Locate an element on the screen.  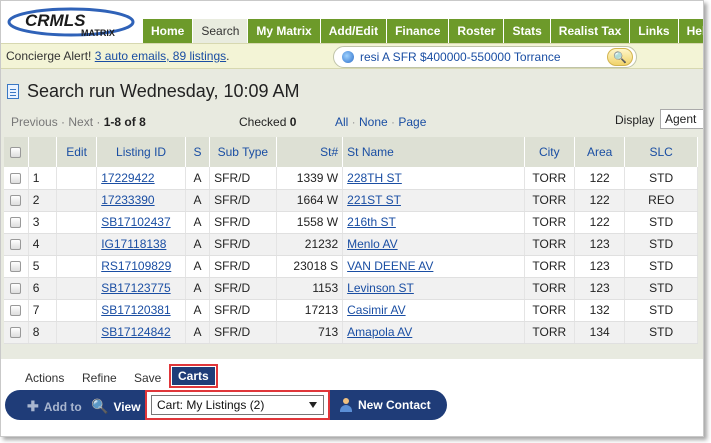
area-cell: 123 is located at coordinates (600, 266).